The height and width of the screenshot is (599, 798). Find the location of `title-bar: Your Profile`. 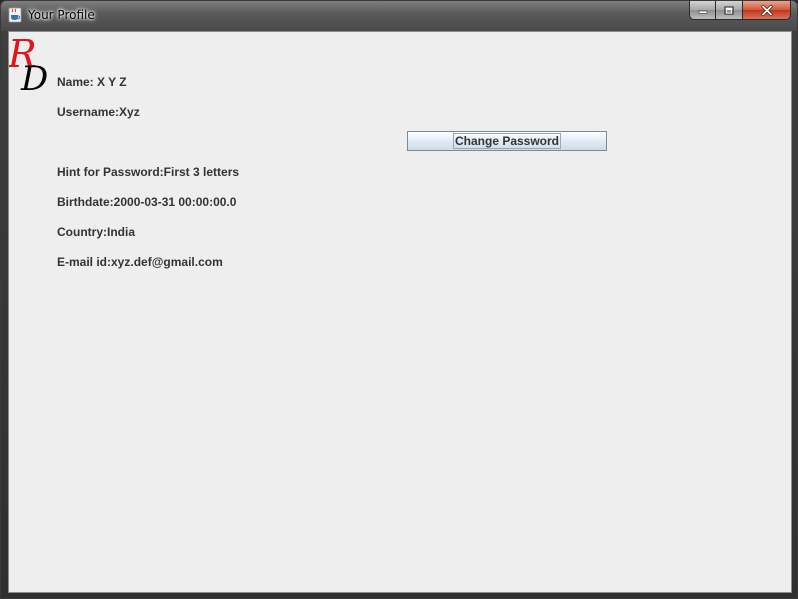

title-bar: Your Profile is located at coordinates (399, 16).